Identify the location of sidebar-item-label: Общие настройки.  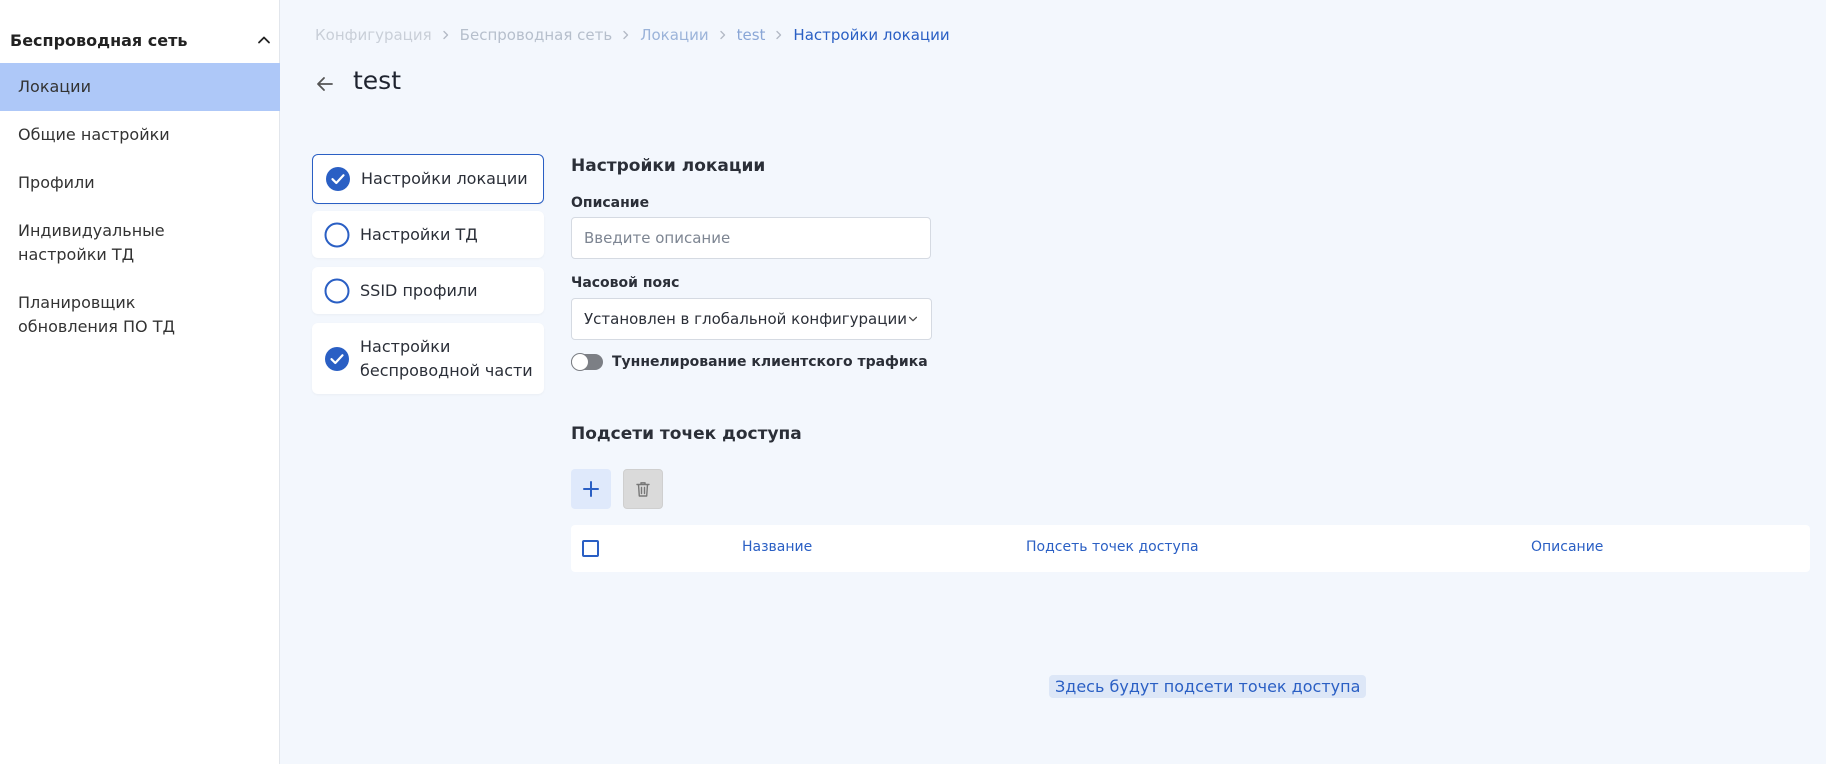
(94, 134).